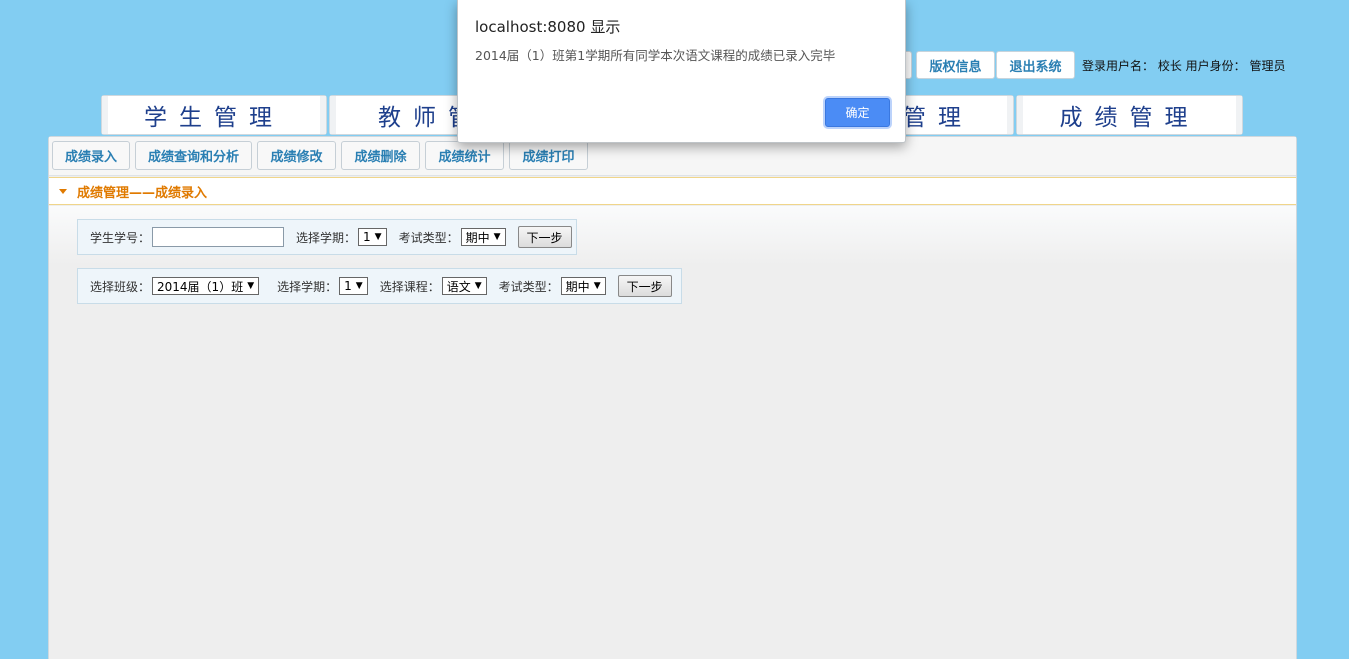 The height and width of the screenshot is (659, 1349). I want to click on main-nav-student-management: 学生管理, so click(214, 115).